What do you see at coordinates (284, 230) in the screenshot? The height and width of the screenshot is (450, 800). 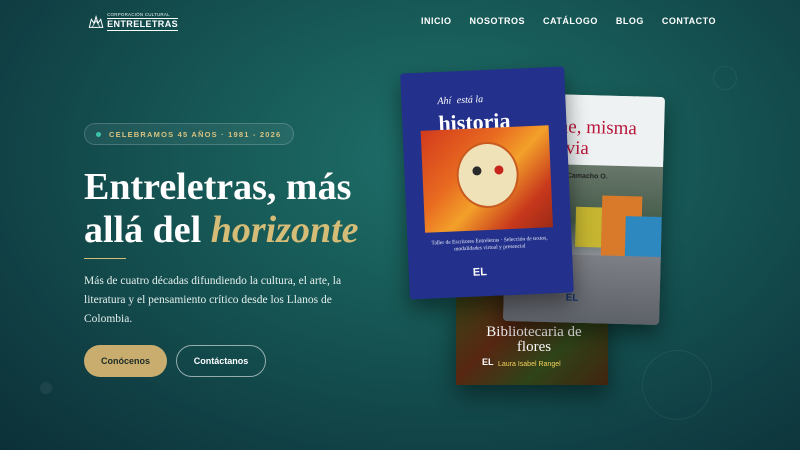 I see `hero-title-highlight: horizonte` at bounding box center [284, 230].